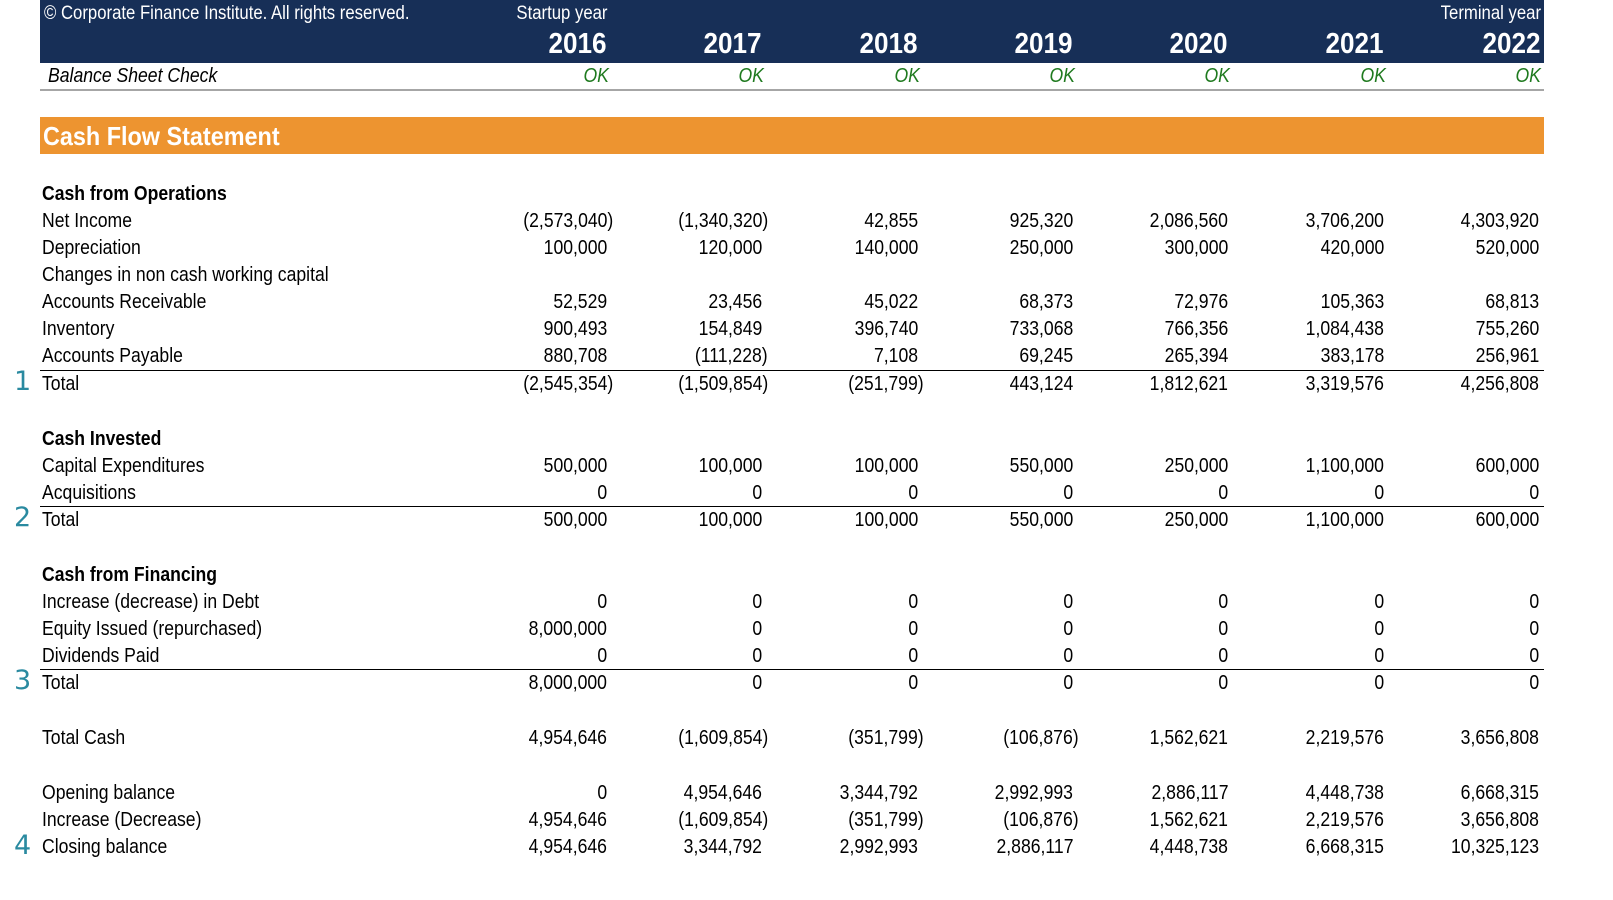  Describe the element at coordinates (1507, 356) in the screenshot. I see `cell-value: 256,961` at that location.